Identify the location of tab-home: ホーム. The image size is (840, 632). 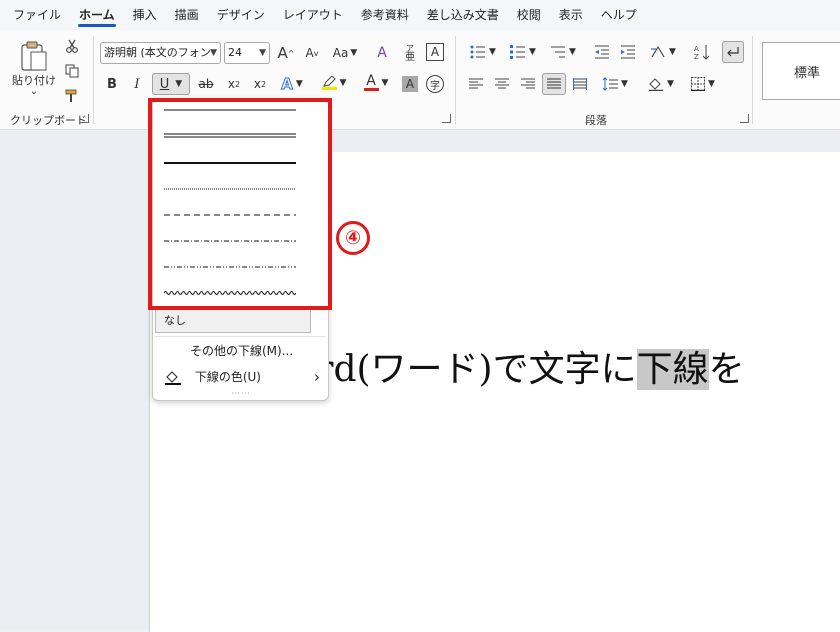
(97, 15).